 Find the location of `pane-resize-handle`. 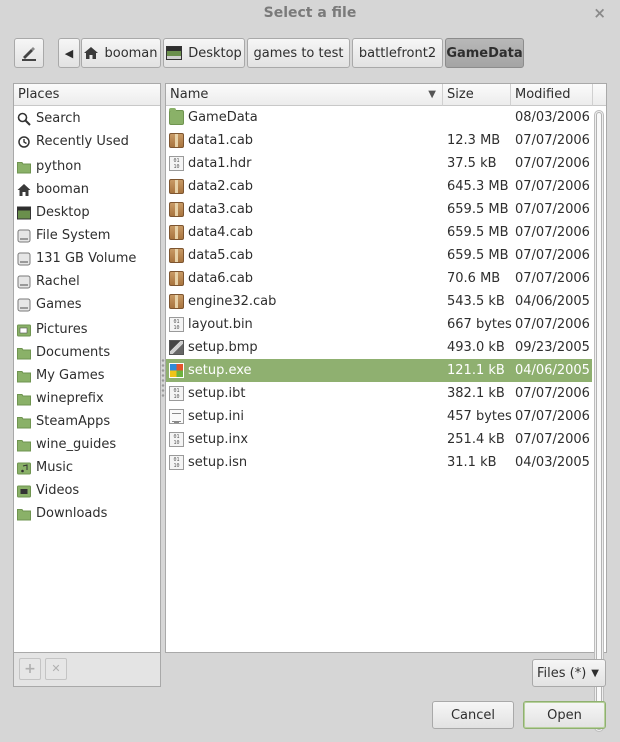

pane-resize-handle is located at coordinates (163, 378).